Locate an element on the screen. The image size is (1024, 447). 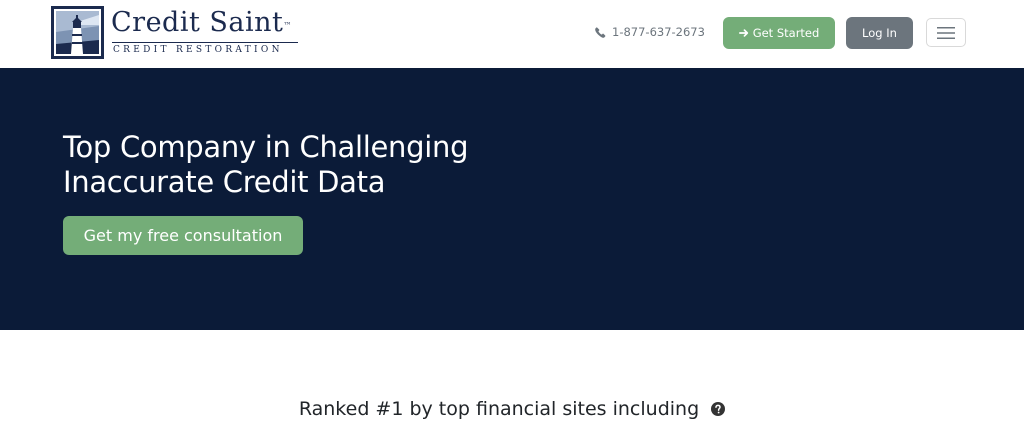
hamburger-icon is located at coordinates (946, 32).